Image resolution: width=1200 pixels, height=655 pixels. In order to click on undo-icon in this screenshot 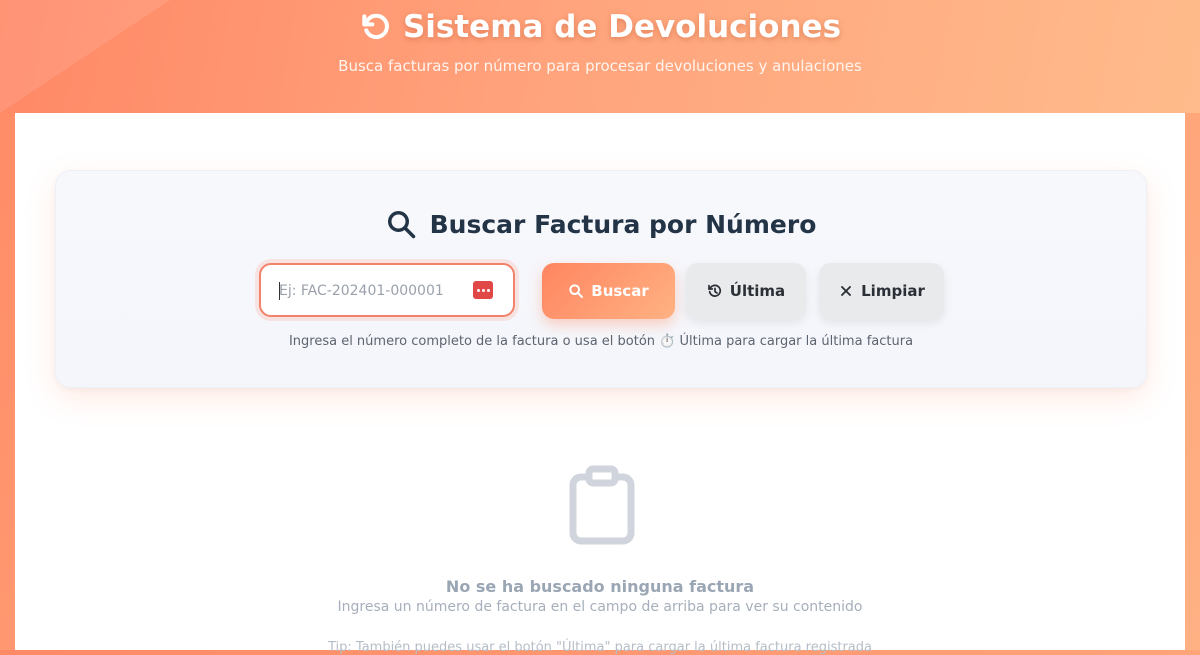, I will do `click(375, 26)`.